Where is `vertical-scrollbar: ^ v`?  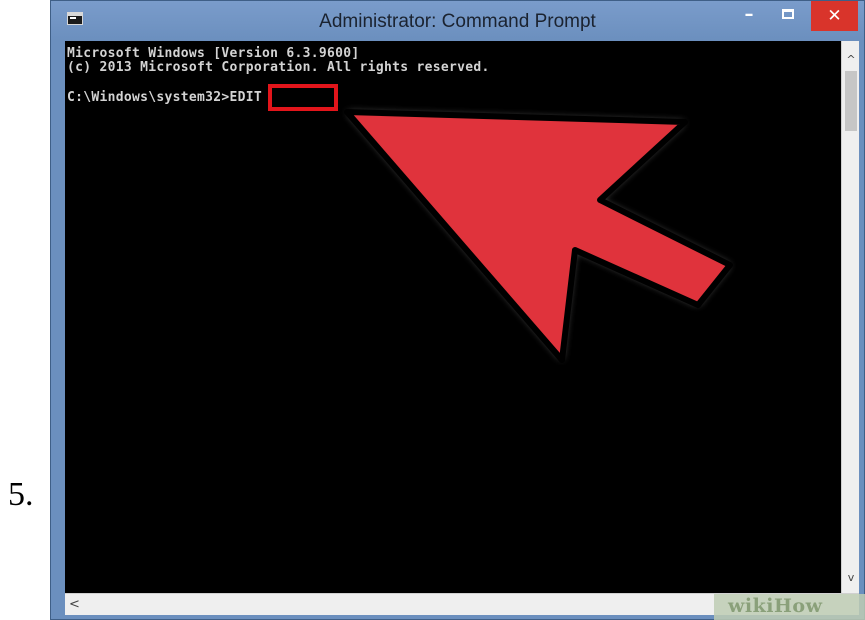
vertical-scrollbar: ^ v is located at coordinates (850, 317).